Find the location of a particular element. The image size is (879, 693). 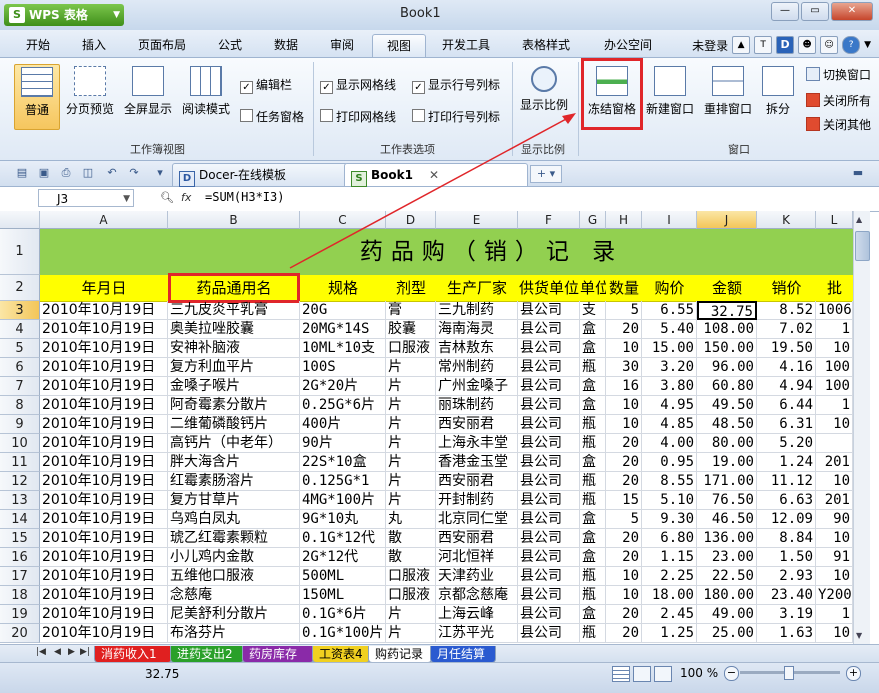

table-cell: 500ML is located at coordinates (343, 576).